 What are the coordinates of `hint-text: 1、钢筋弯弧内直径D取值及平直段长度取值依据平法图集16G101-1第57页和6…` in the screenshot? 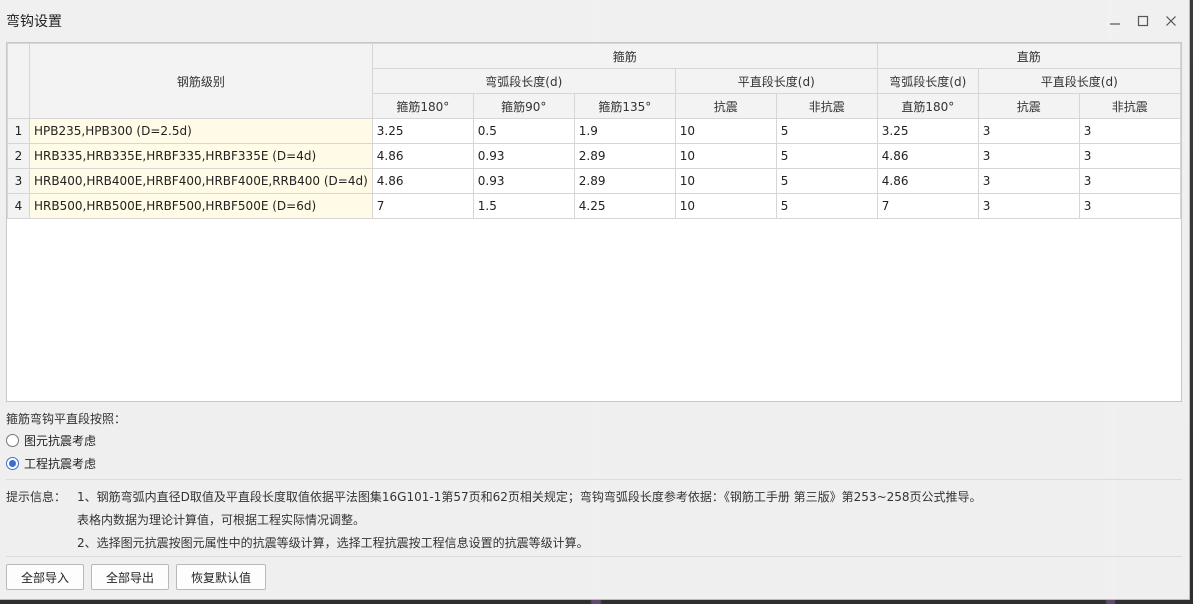 It's located at (529, 497).